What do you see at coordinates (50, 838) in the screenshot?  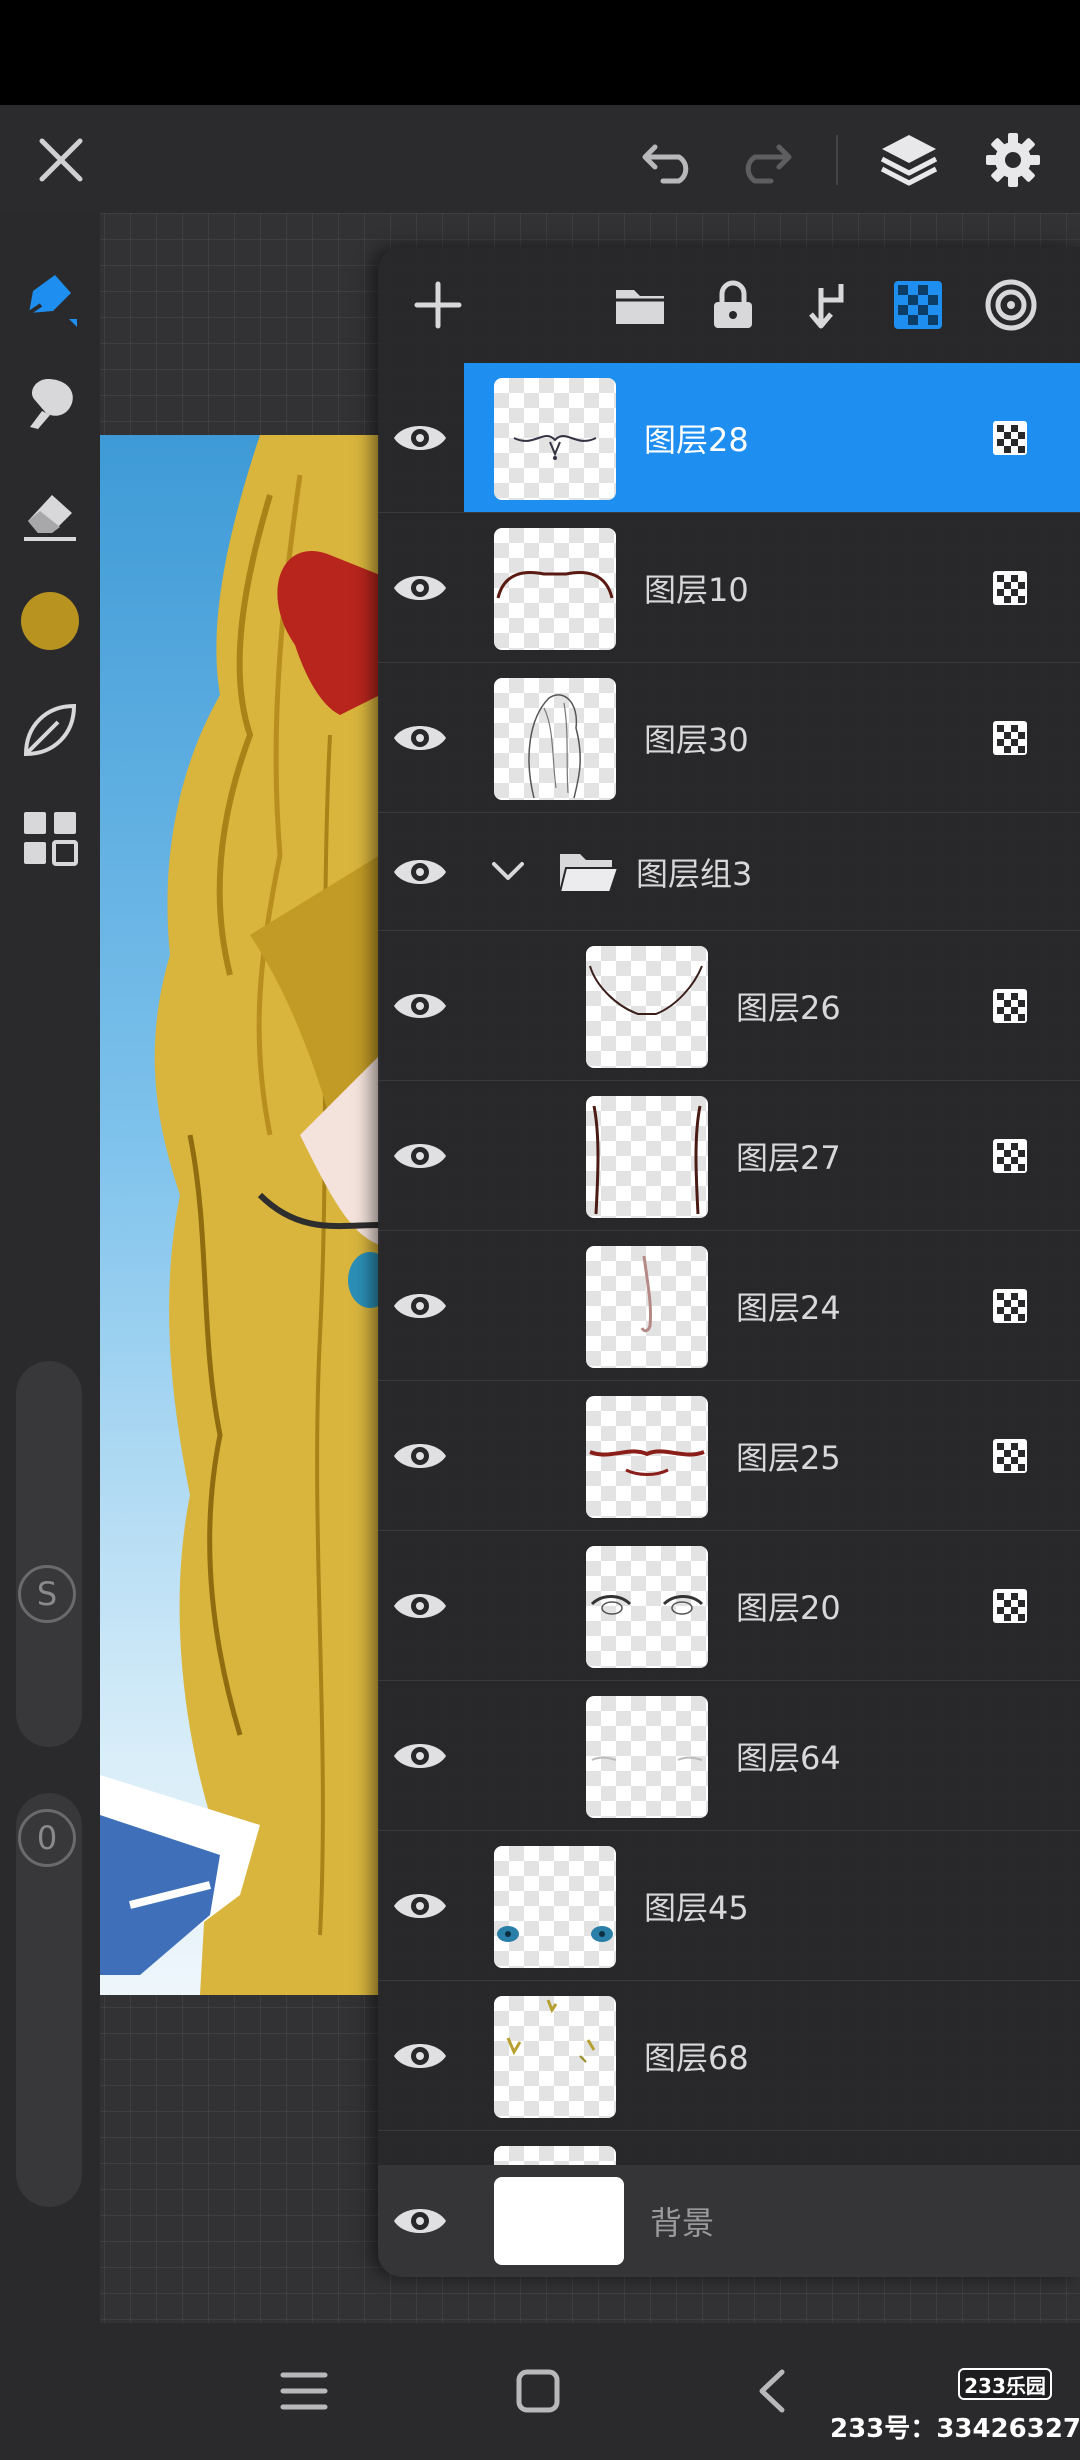 I see `grid-icon` at bounding box center [50, 838].